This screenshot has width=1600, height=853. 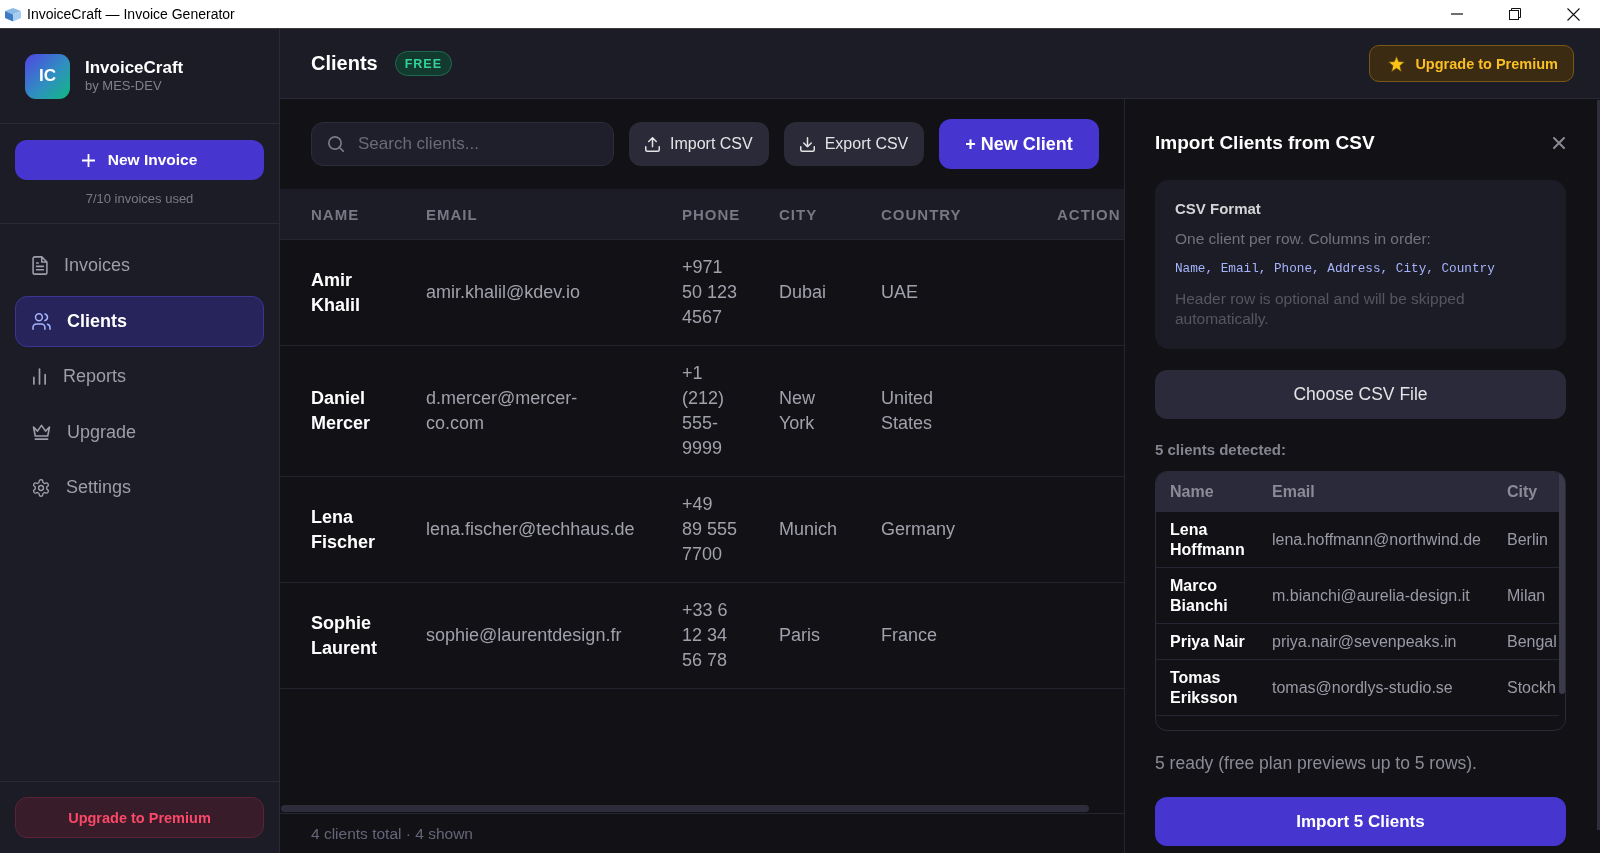 What do you see at coordinates (1376, 539) in the screenshot?
I see `table-cell: lena.hoffmann@northwind.de` at bounding box center [1376, 539].